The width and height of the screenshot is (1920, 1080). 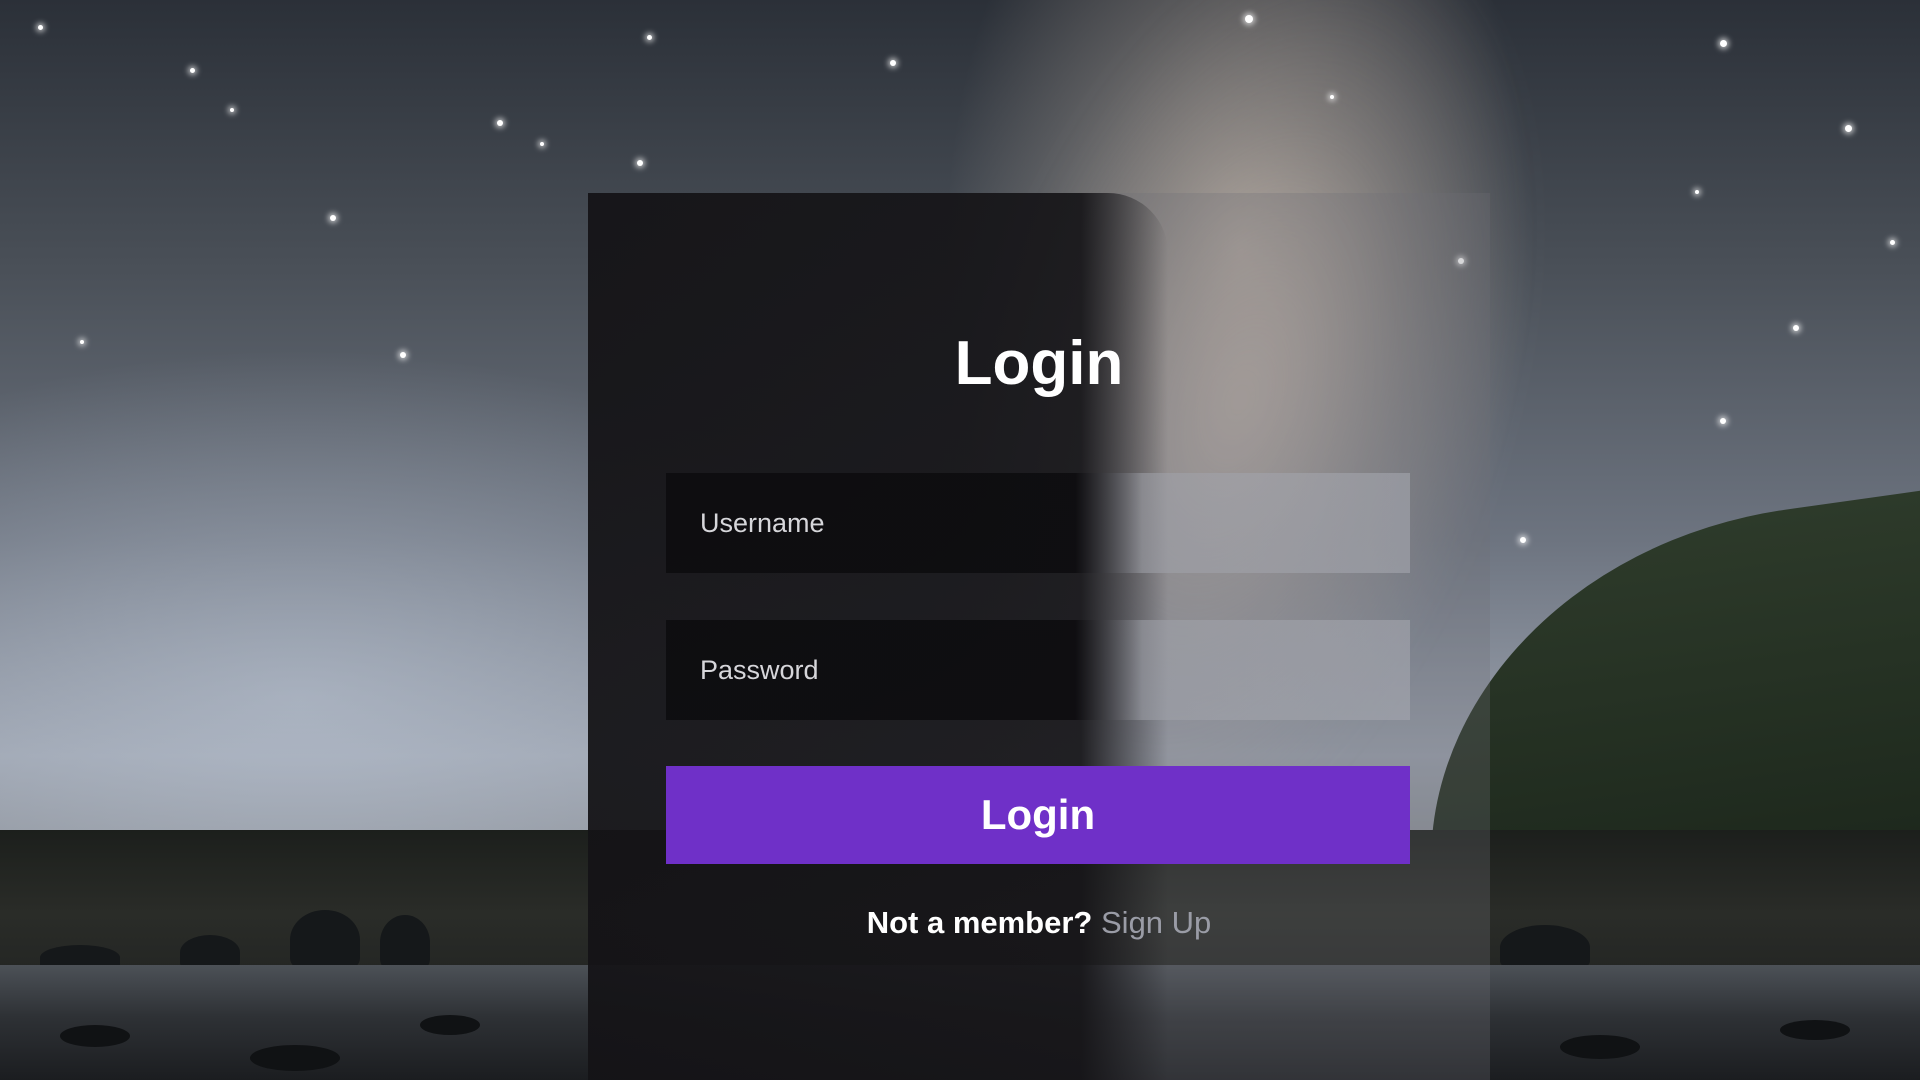 What do you see at coordinates (1039, 363) in the screenshot?
I see `login-title: Login` at bounding box center [1039, 363].